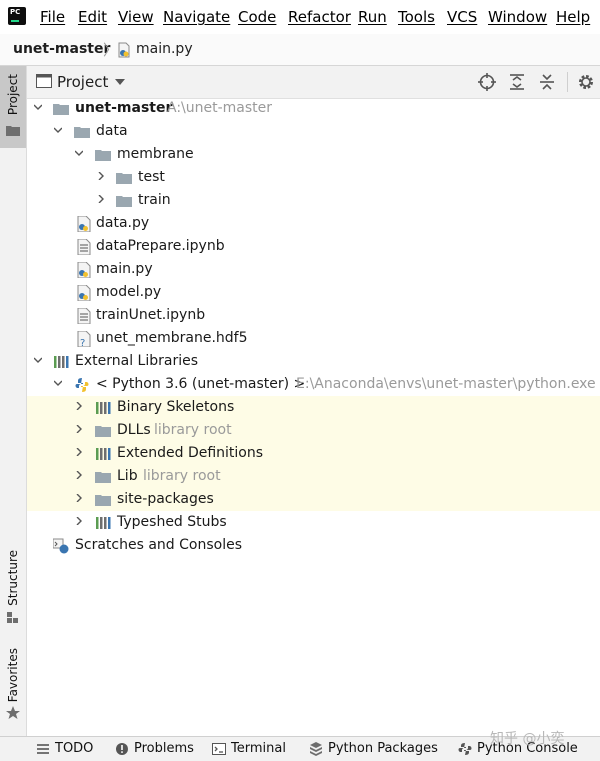  I want to click on status-python-packages: Python Packages, so click(383, 748).